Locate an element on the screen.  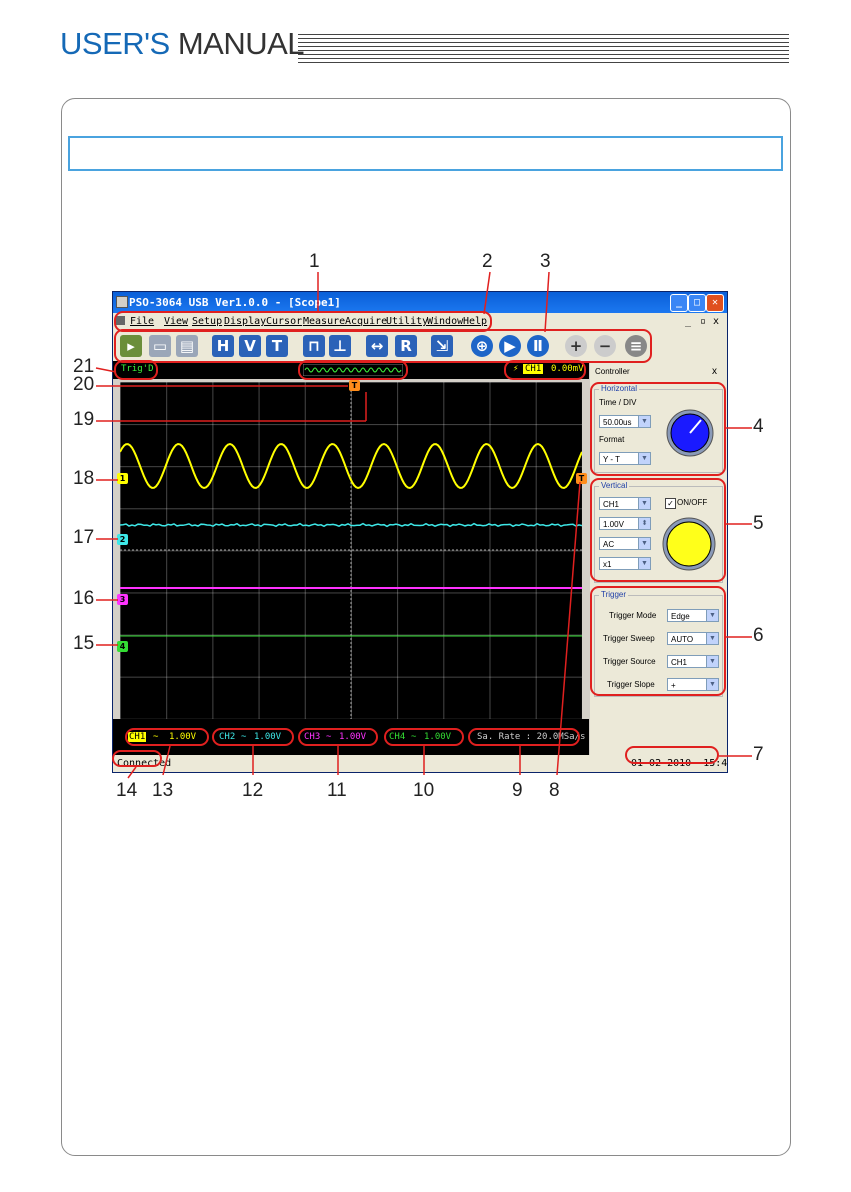
callout-21: 21 is located at coordinates (84, 366).